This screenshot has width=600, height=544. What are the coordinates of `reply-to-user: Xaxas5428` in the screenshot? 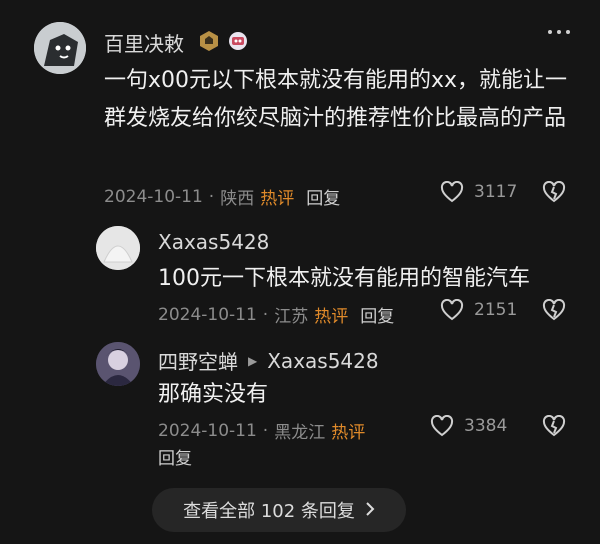 It's located at (322, 361).